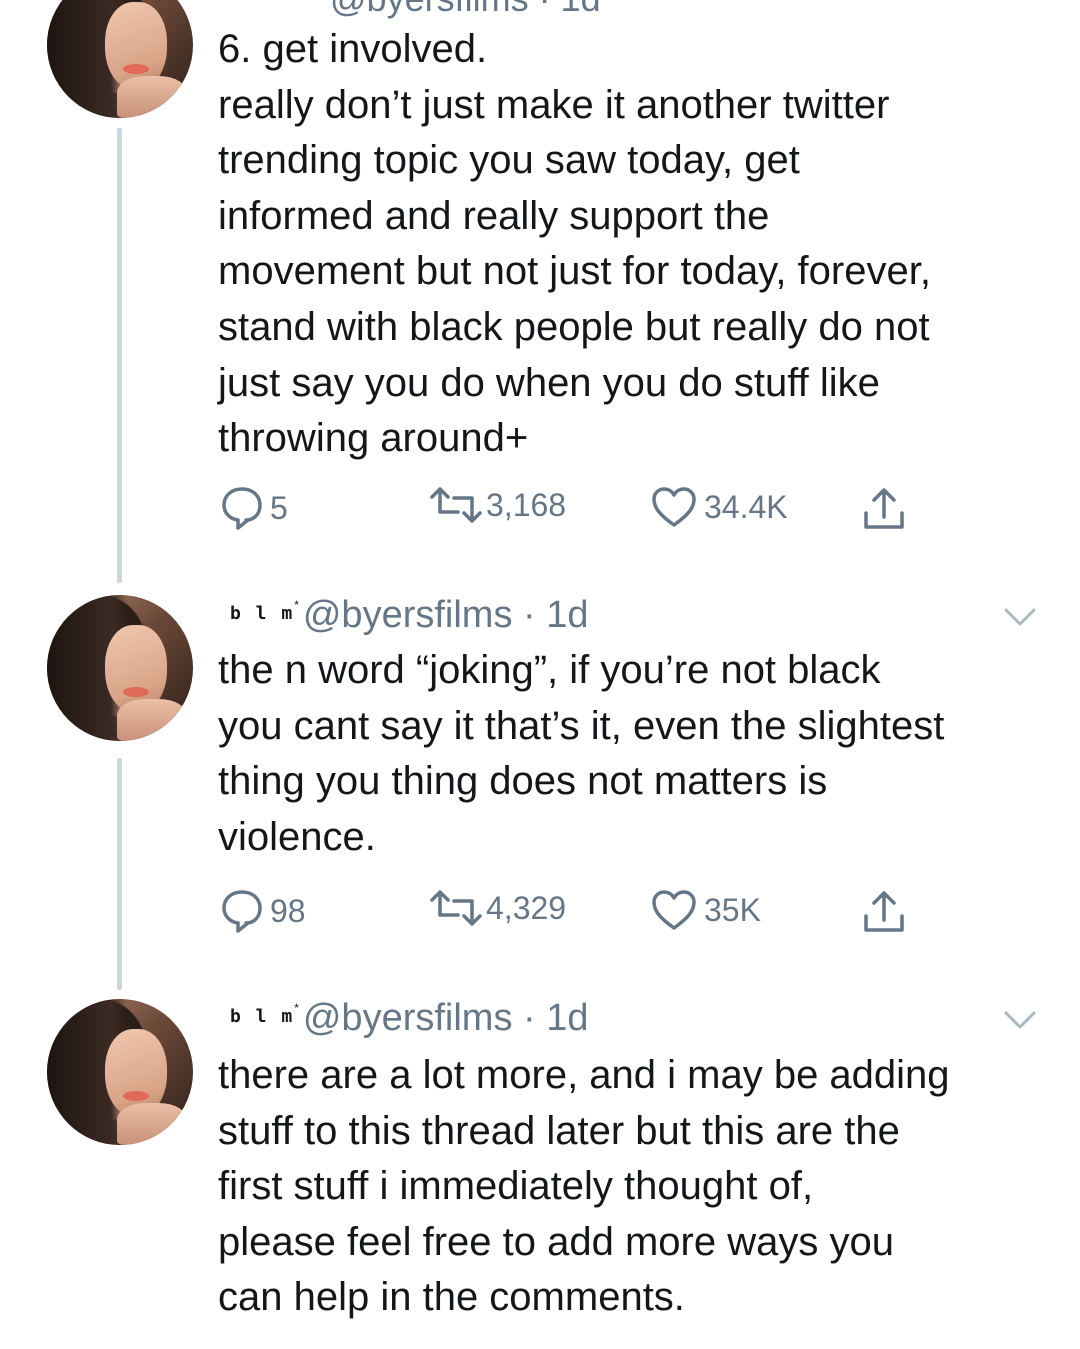  I want to click on tweet-line: the n word “joking”, if you’re not black, so click(549, 670).